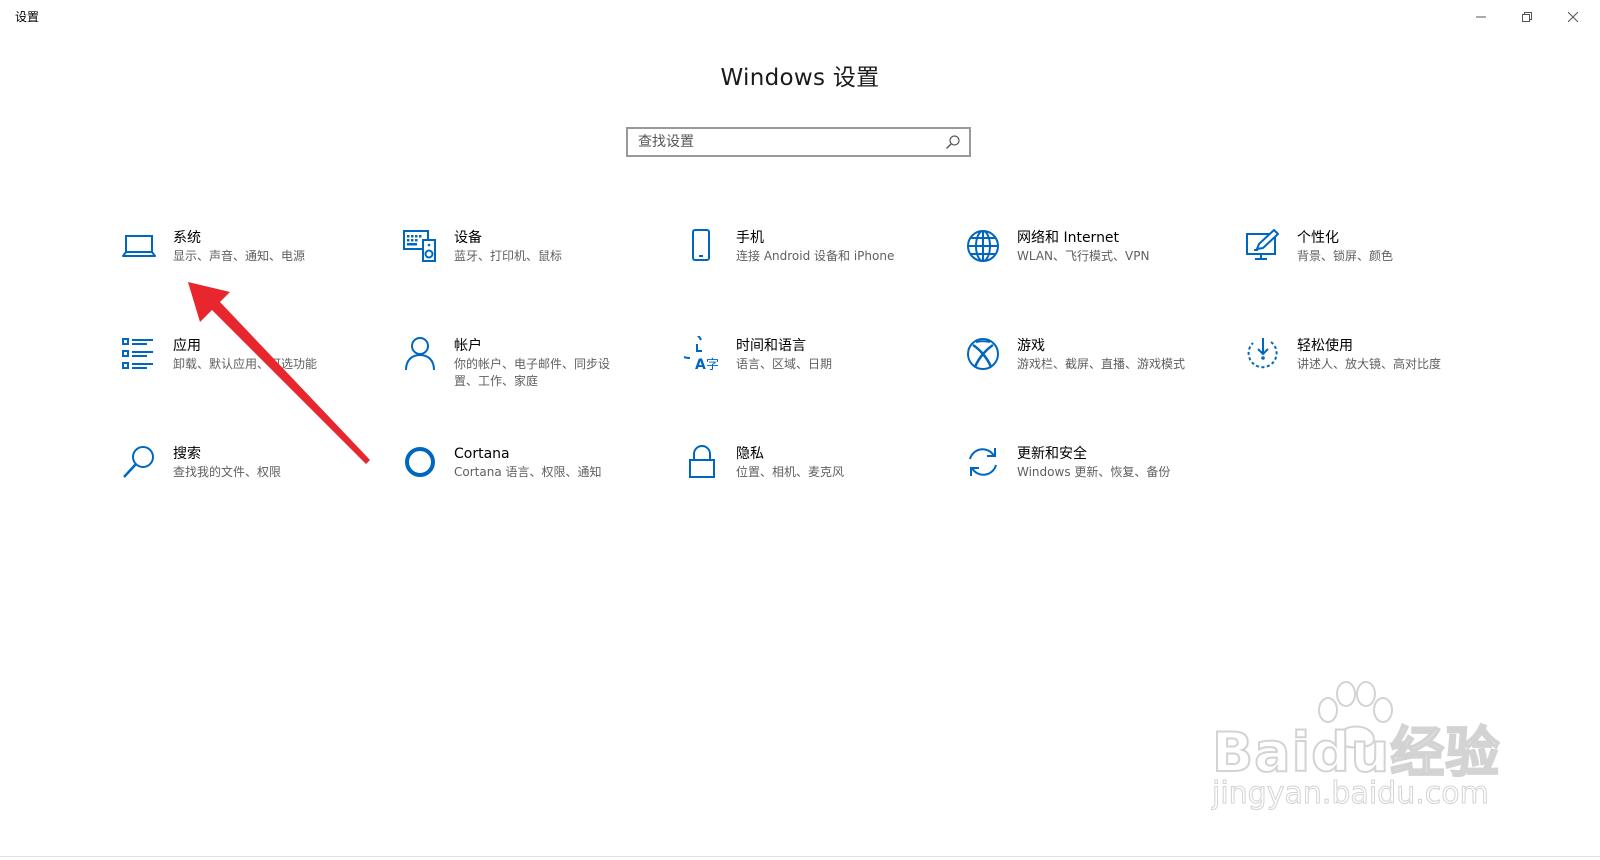 The width and height of the screenshot is (1600, 860). I want to click on tile-gaming: 游戏 游戏栏、截屏、直播、游戏模式, so click(1095, 371).